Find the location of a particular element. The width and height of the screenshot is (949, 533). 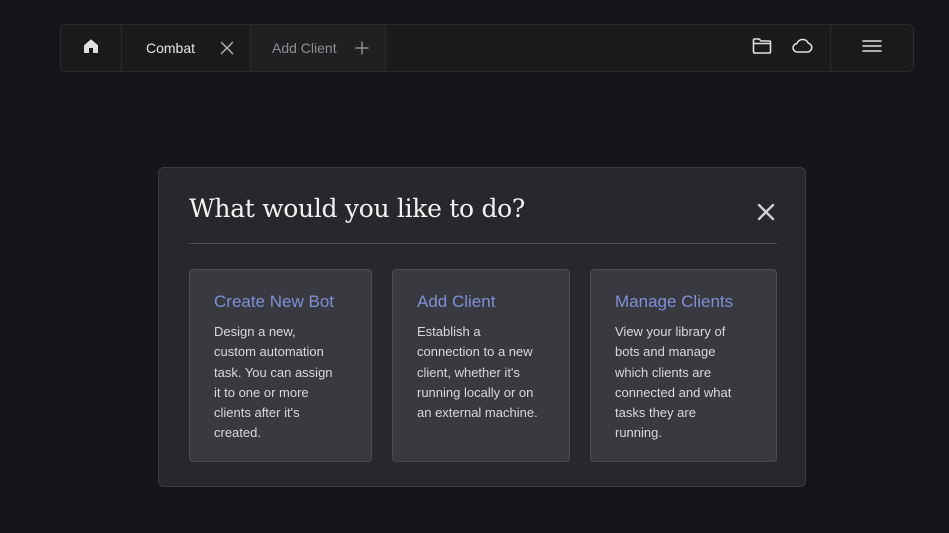

folder-icon is located at coordinates (762, 48).